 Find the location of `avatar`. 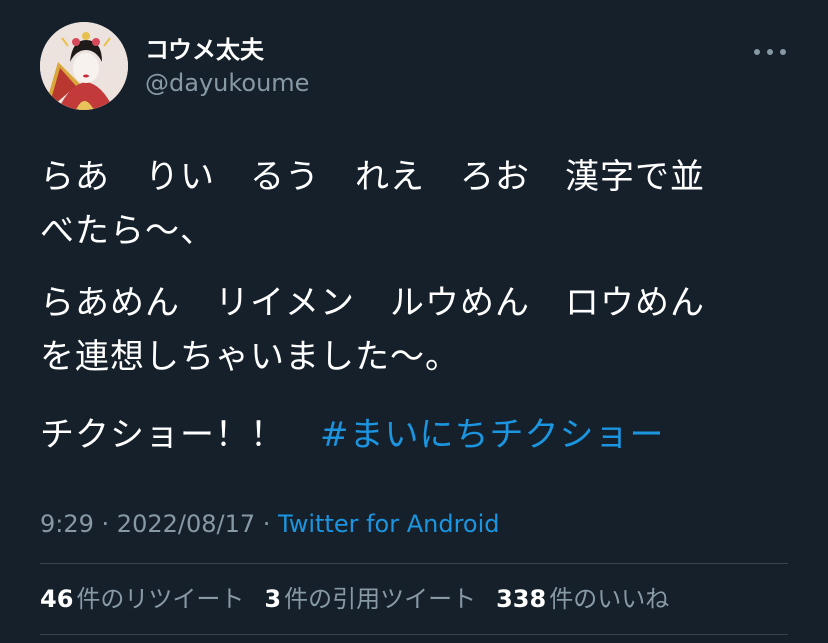

avatar is located at coordinates (84, 66).